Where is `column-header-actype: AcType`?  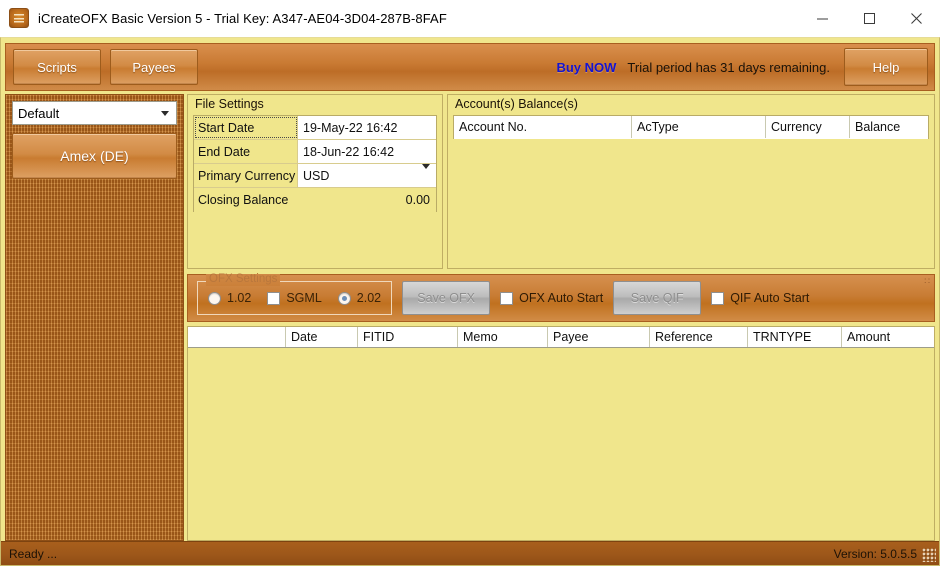
column-header-actype: AcType is located at coordinates (699, 127).